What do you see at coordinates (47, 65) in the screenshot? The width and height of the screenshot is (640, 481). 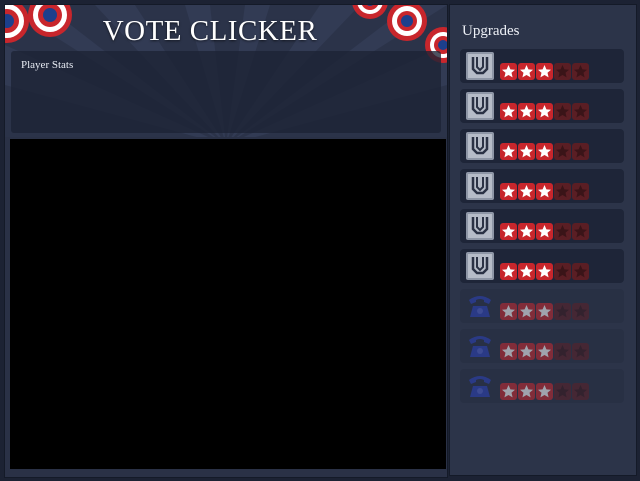 I see `player-stats-label: Player Stats` at bounding box center [47, 65].